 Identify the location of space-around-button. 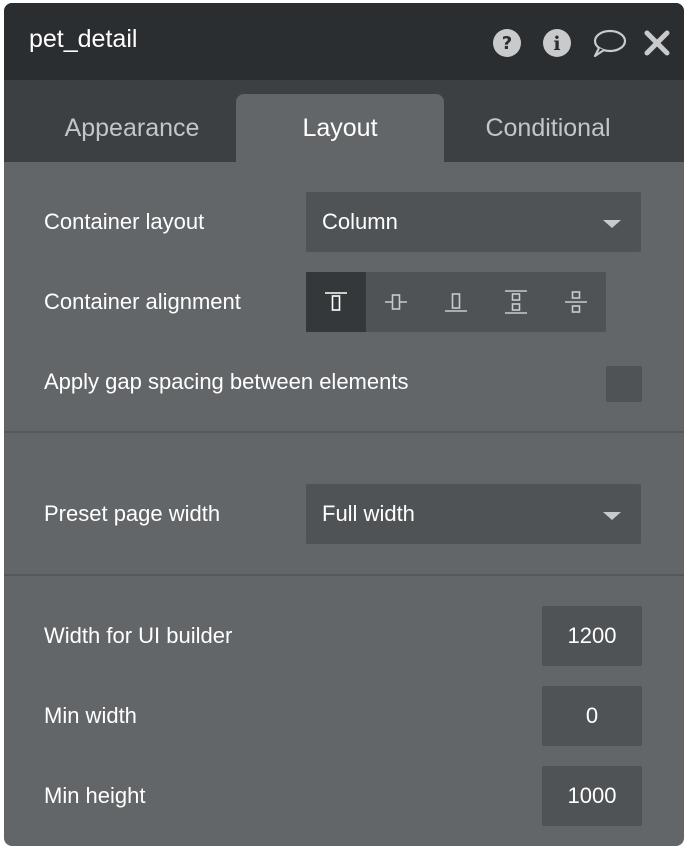
(576, 302).